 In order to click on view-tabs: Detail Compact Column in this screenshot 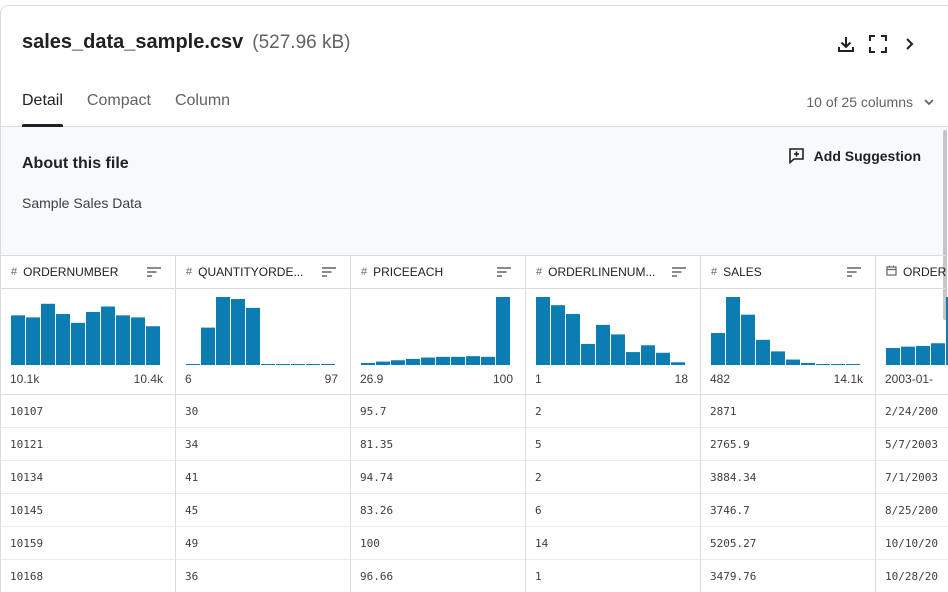, I will do `click(138, 109)`.